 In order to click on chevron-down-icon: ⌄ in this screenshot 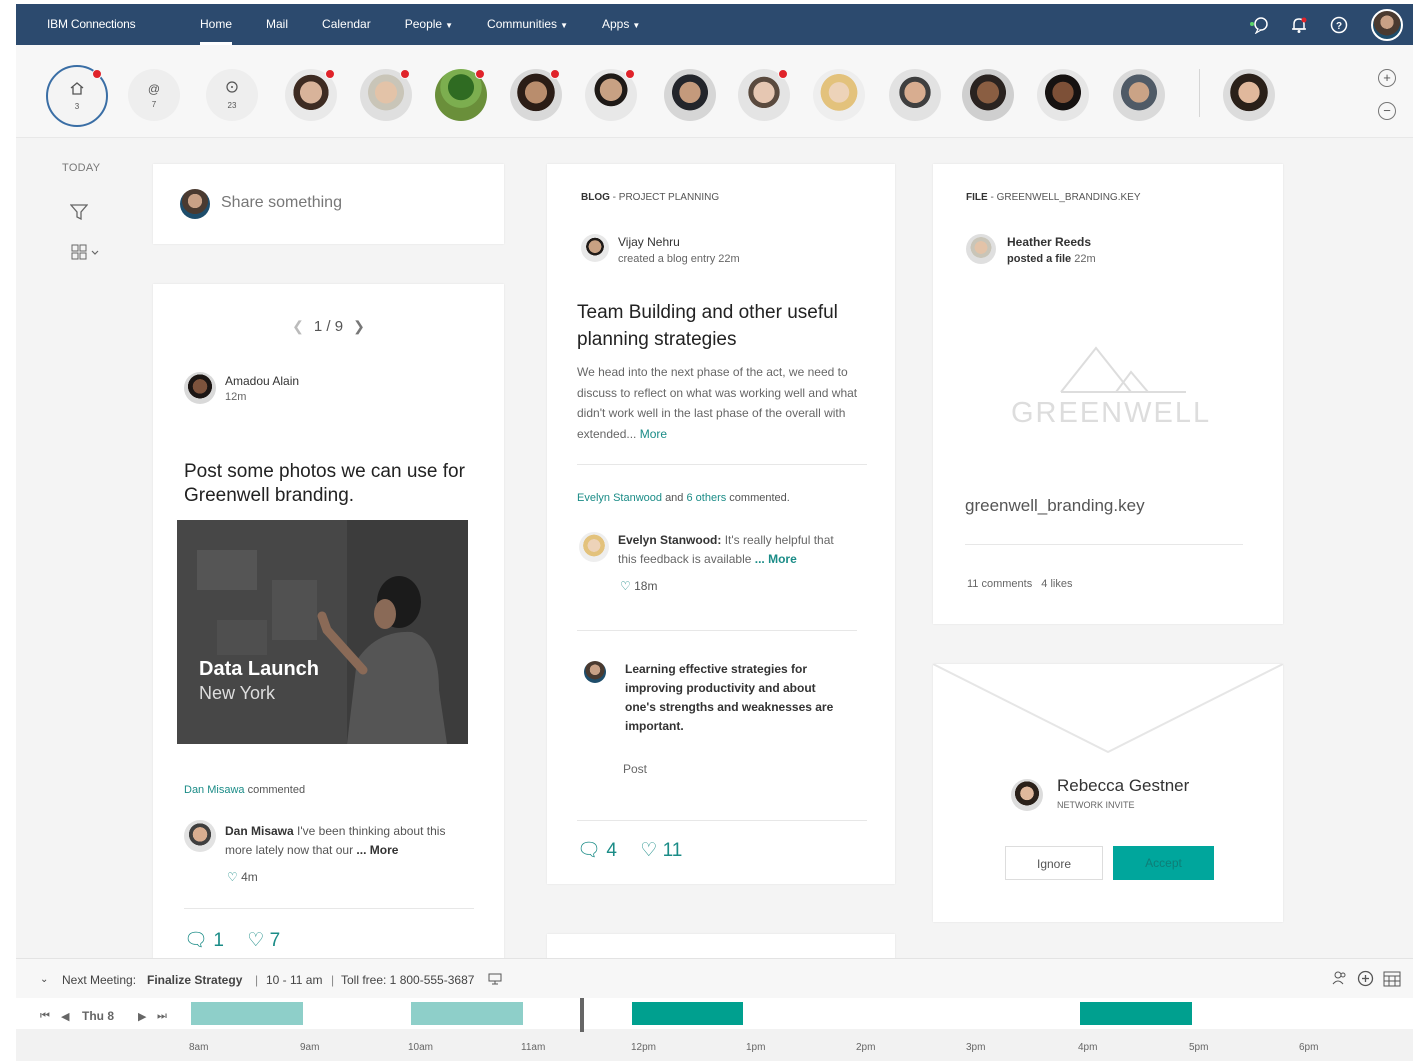, I will do `click(44, 979)`.